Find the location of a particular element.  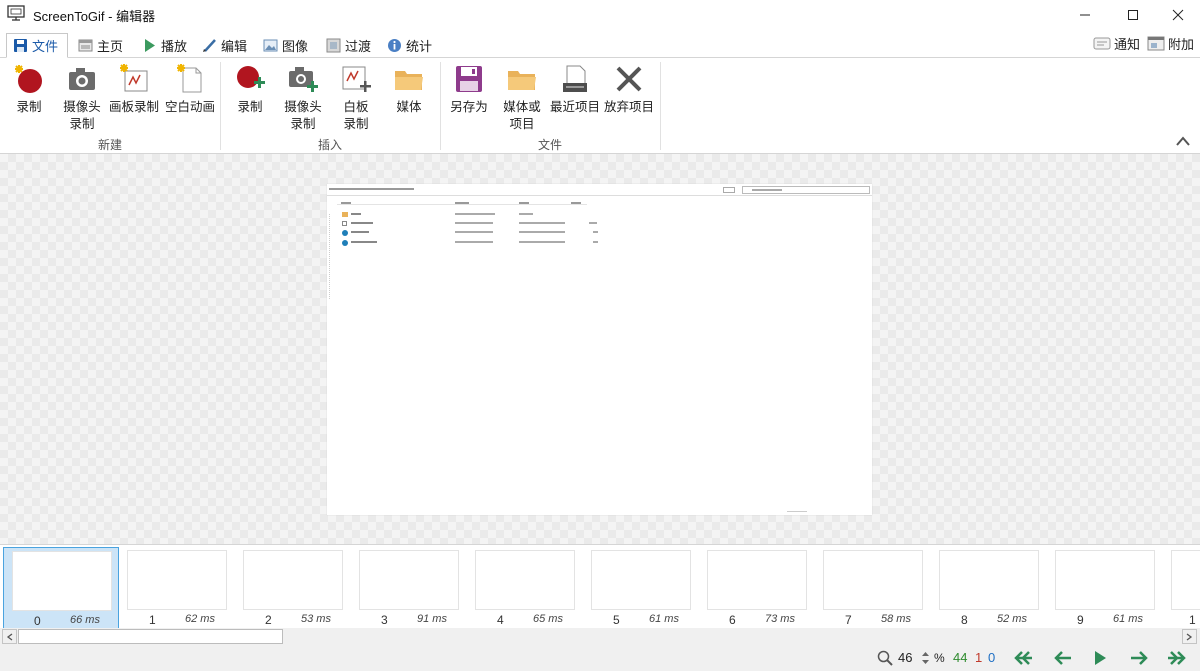

tab-statistics: 统计 is located at coordinates (409, 45).